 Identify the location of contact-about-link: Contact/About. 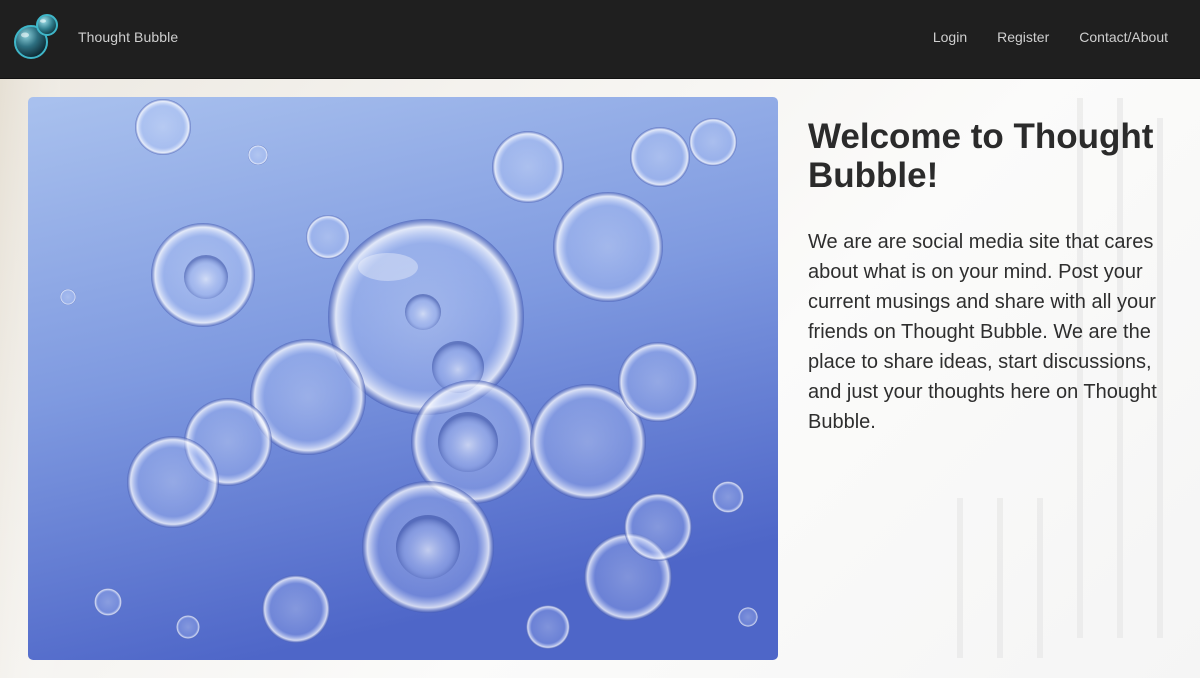
(1123, 37).